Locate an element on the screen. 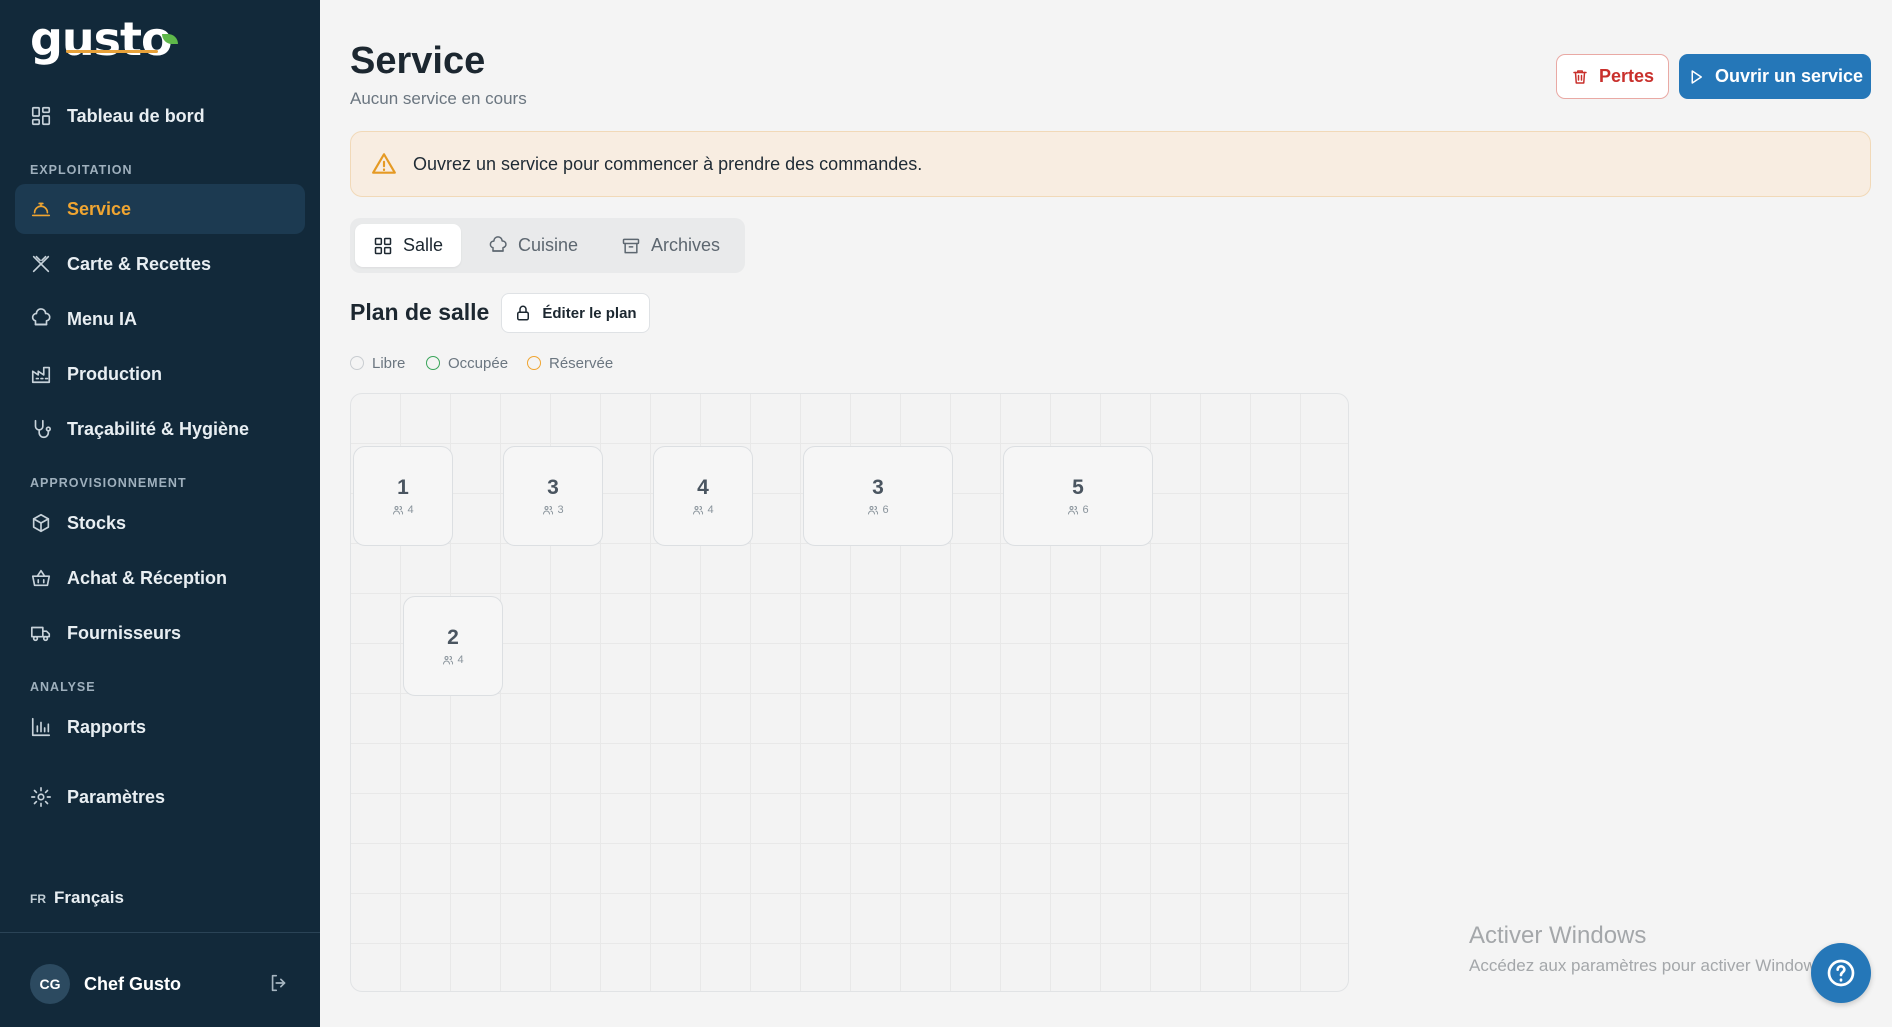 The image size is (1892, 1027). sidebar-item-stocks: Stocks is located at coordinates (160, 523).